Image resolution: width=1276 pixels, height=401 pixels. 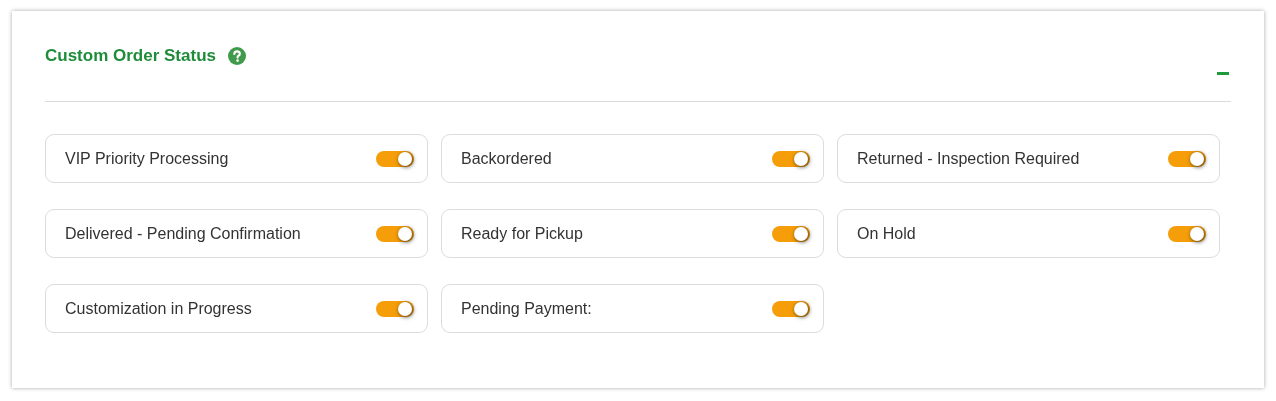 What do you see at coordinates (147, 158) in the screenshot?
I see `status-label: VIP Priority Processing` at bounding box center [147, 158].